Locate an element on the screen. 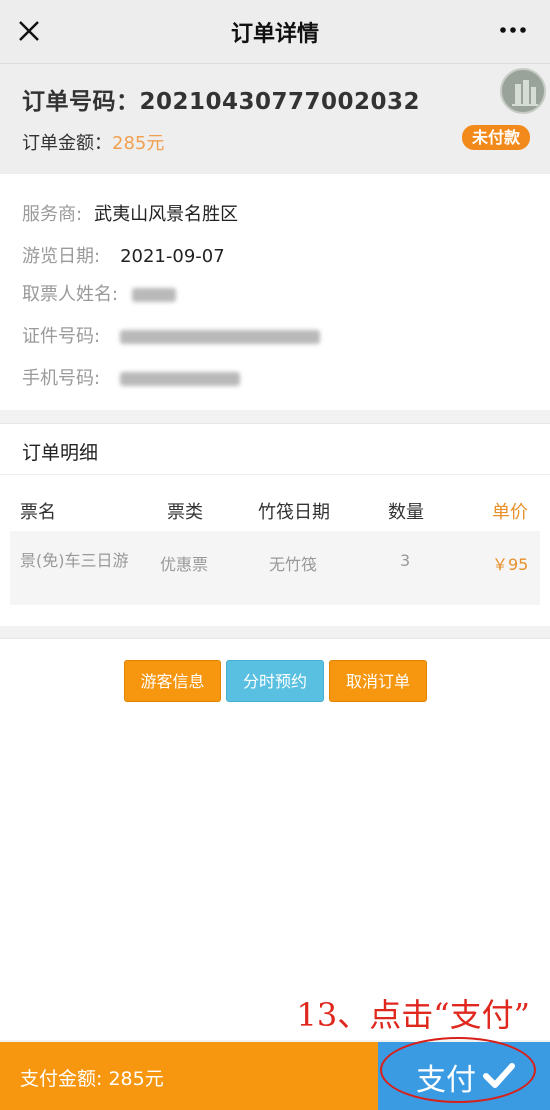 The height and width of the screenshot is (1110, 550). name-row: 取票人姓名: is located at coordinates (99, 293).